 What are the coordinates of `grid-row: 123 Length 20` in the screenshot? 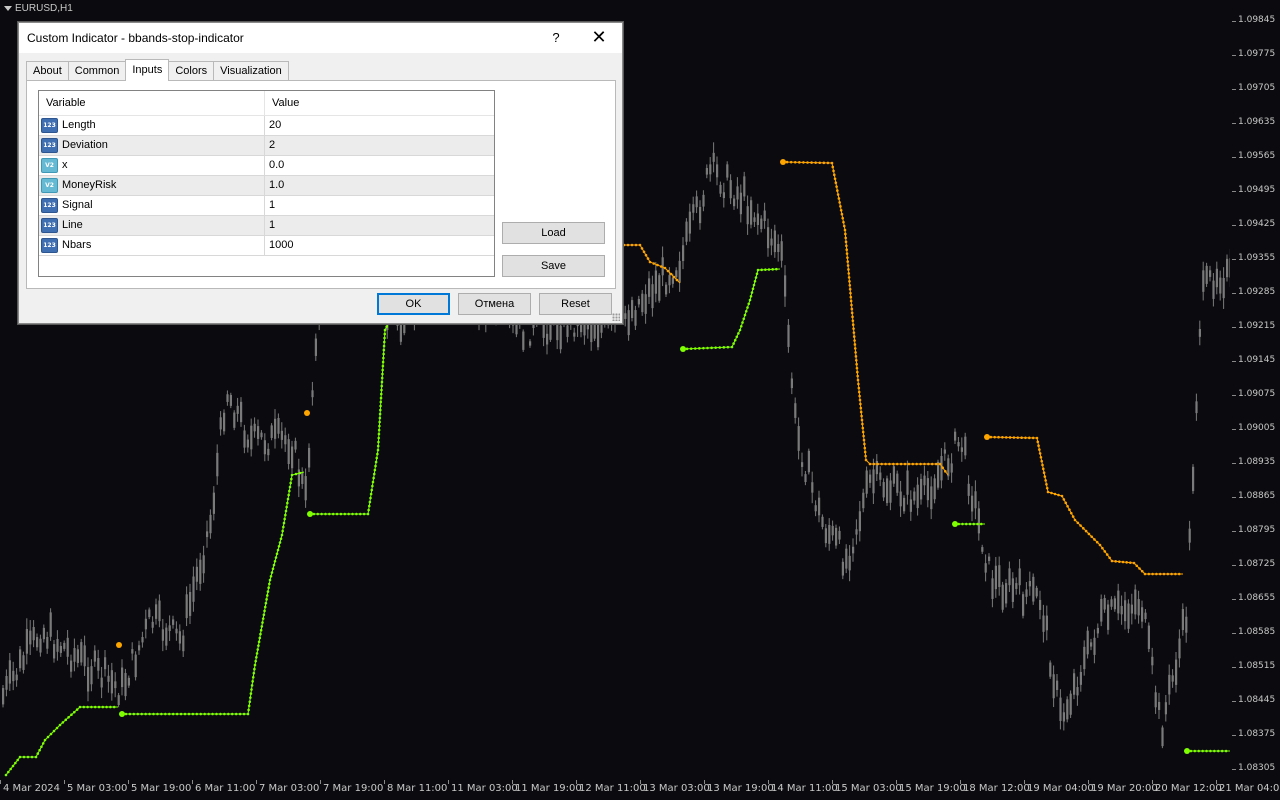 It's located at (266, 126).